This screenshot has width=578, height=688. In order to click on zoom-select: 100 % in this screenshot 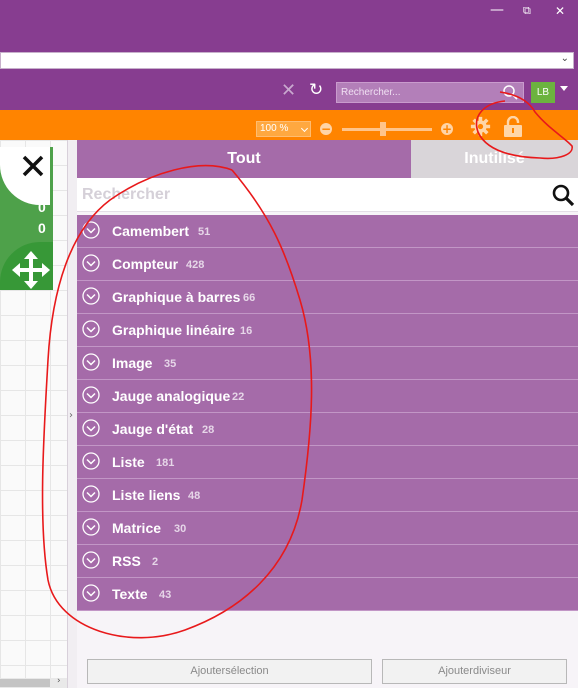, I will do `click(283, 129)`.